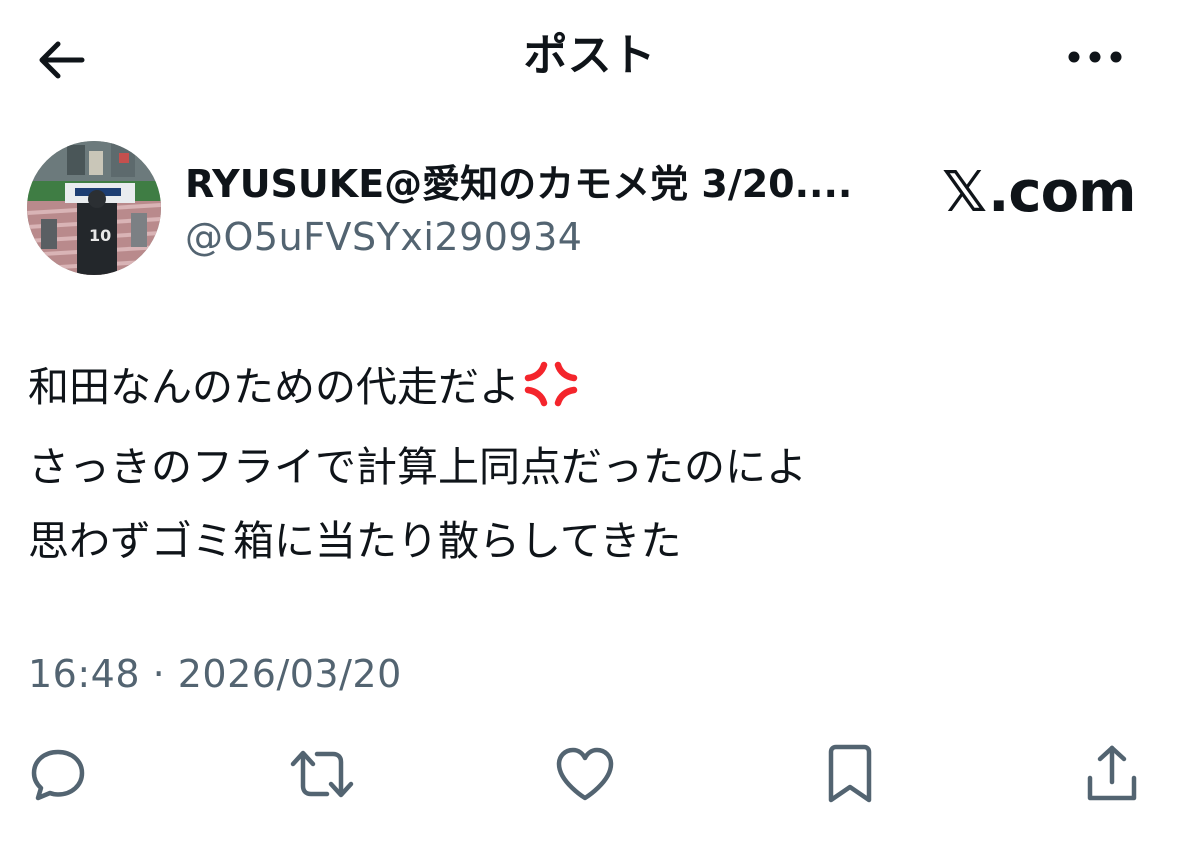  What do you see at coordinates (215, 674) in the screenshot?
I see `post-timestamp: 16:48 · 2026/03/20` at bounding box center [215, 674].